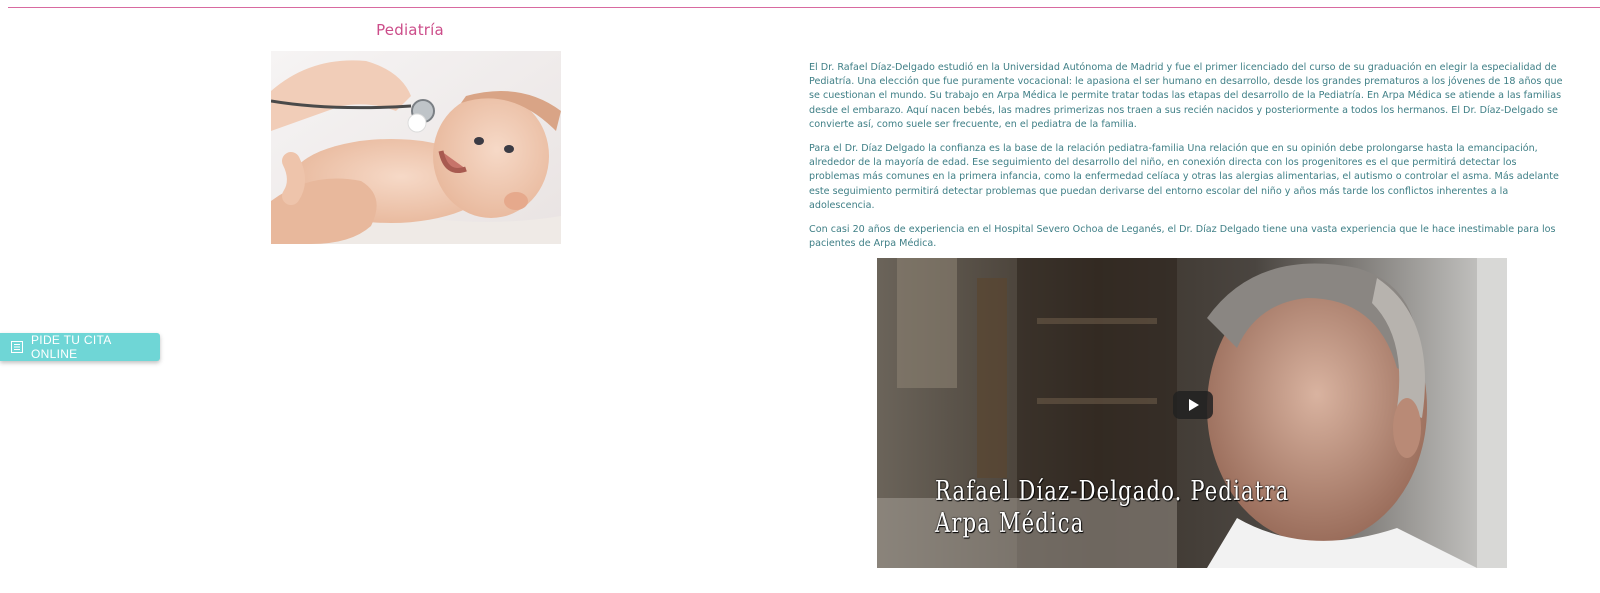 The width and height of the screenshot is (1600, 593). I want to click on play-button, so click(1193, 405).